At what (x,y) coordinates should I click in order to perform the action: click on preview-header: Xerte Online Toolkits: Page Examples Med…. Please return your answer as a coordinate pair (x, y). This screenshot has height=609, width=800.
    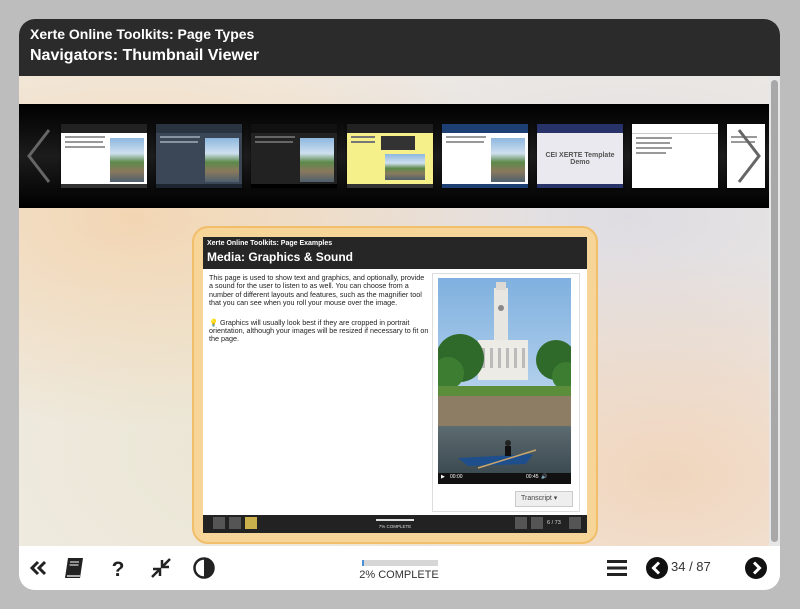
    Looking at the image, I should click on (395, 253).